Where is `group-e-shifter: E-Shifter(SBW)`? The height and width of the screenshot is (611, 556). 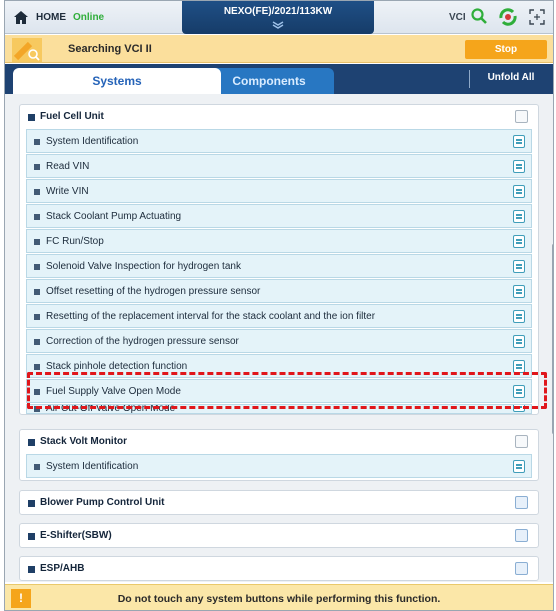 group-e-shifter: E-Shifter(SBW) is located at coordinates (279, 535).